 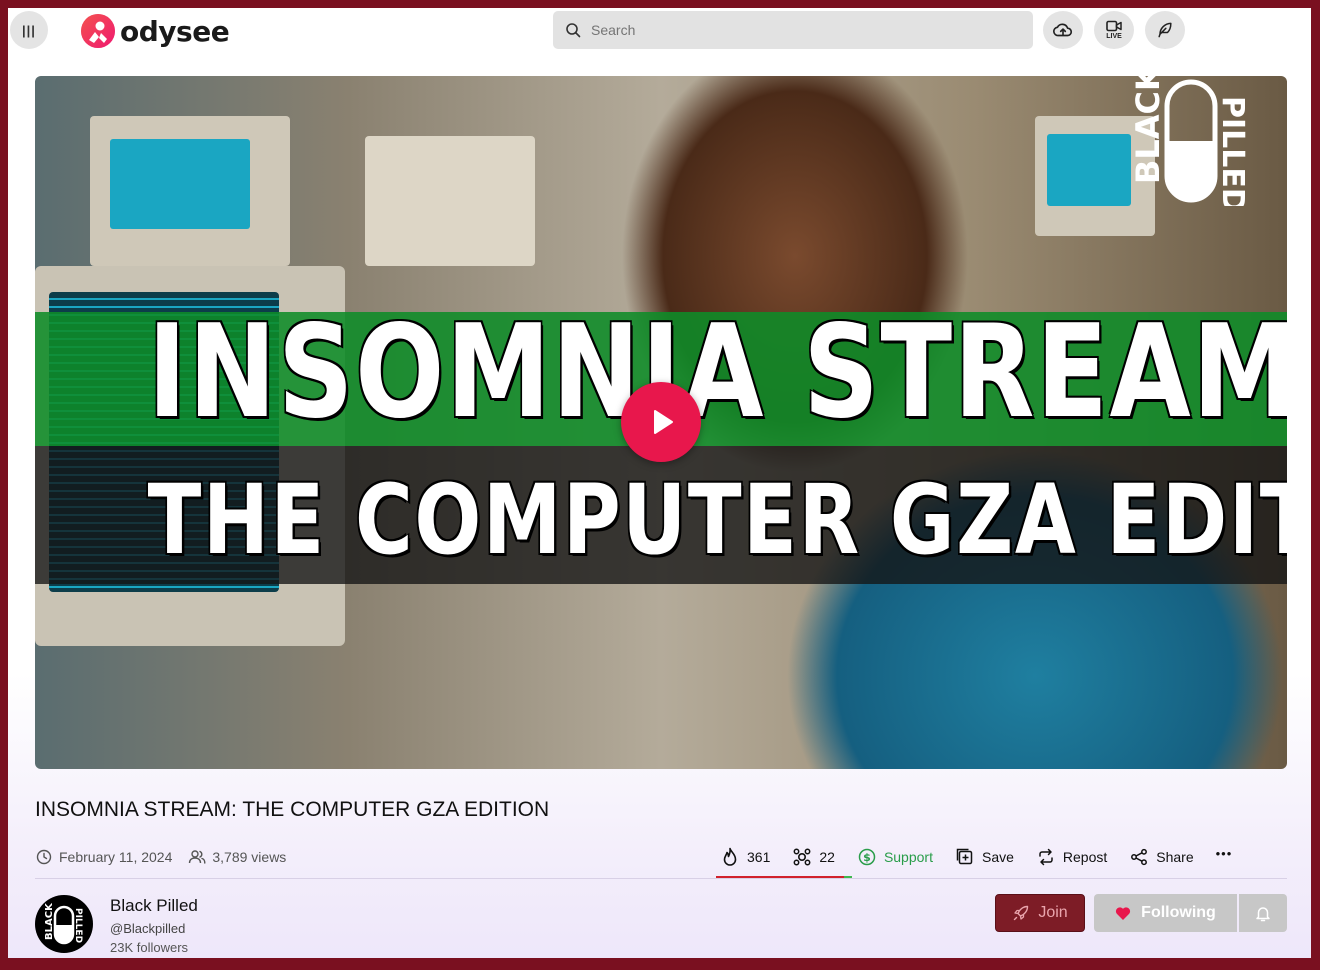 What do you see at coordinates (573, 30) in the screenshot?
I see `search-icon` at bounding box center [573, 30].